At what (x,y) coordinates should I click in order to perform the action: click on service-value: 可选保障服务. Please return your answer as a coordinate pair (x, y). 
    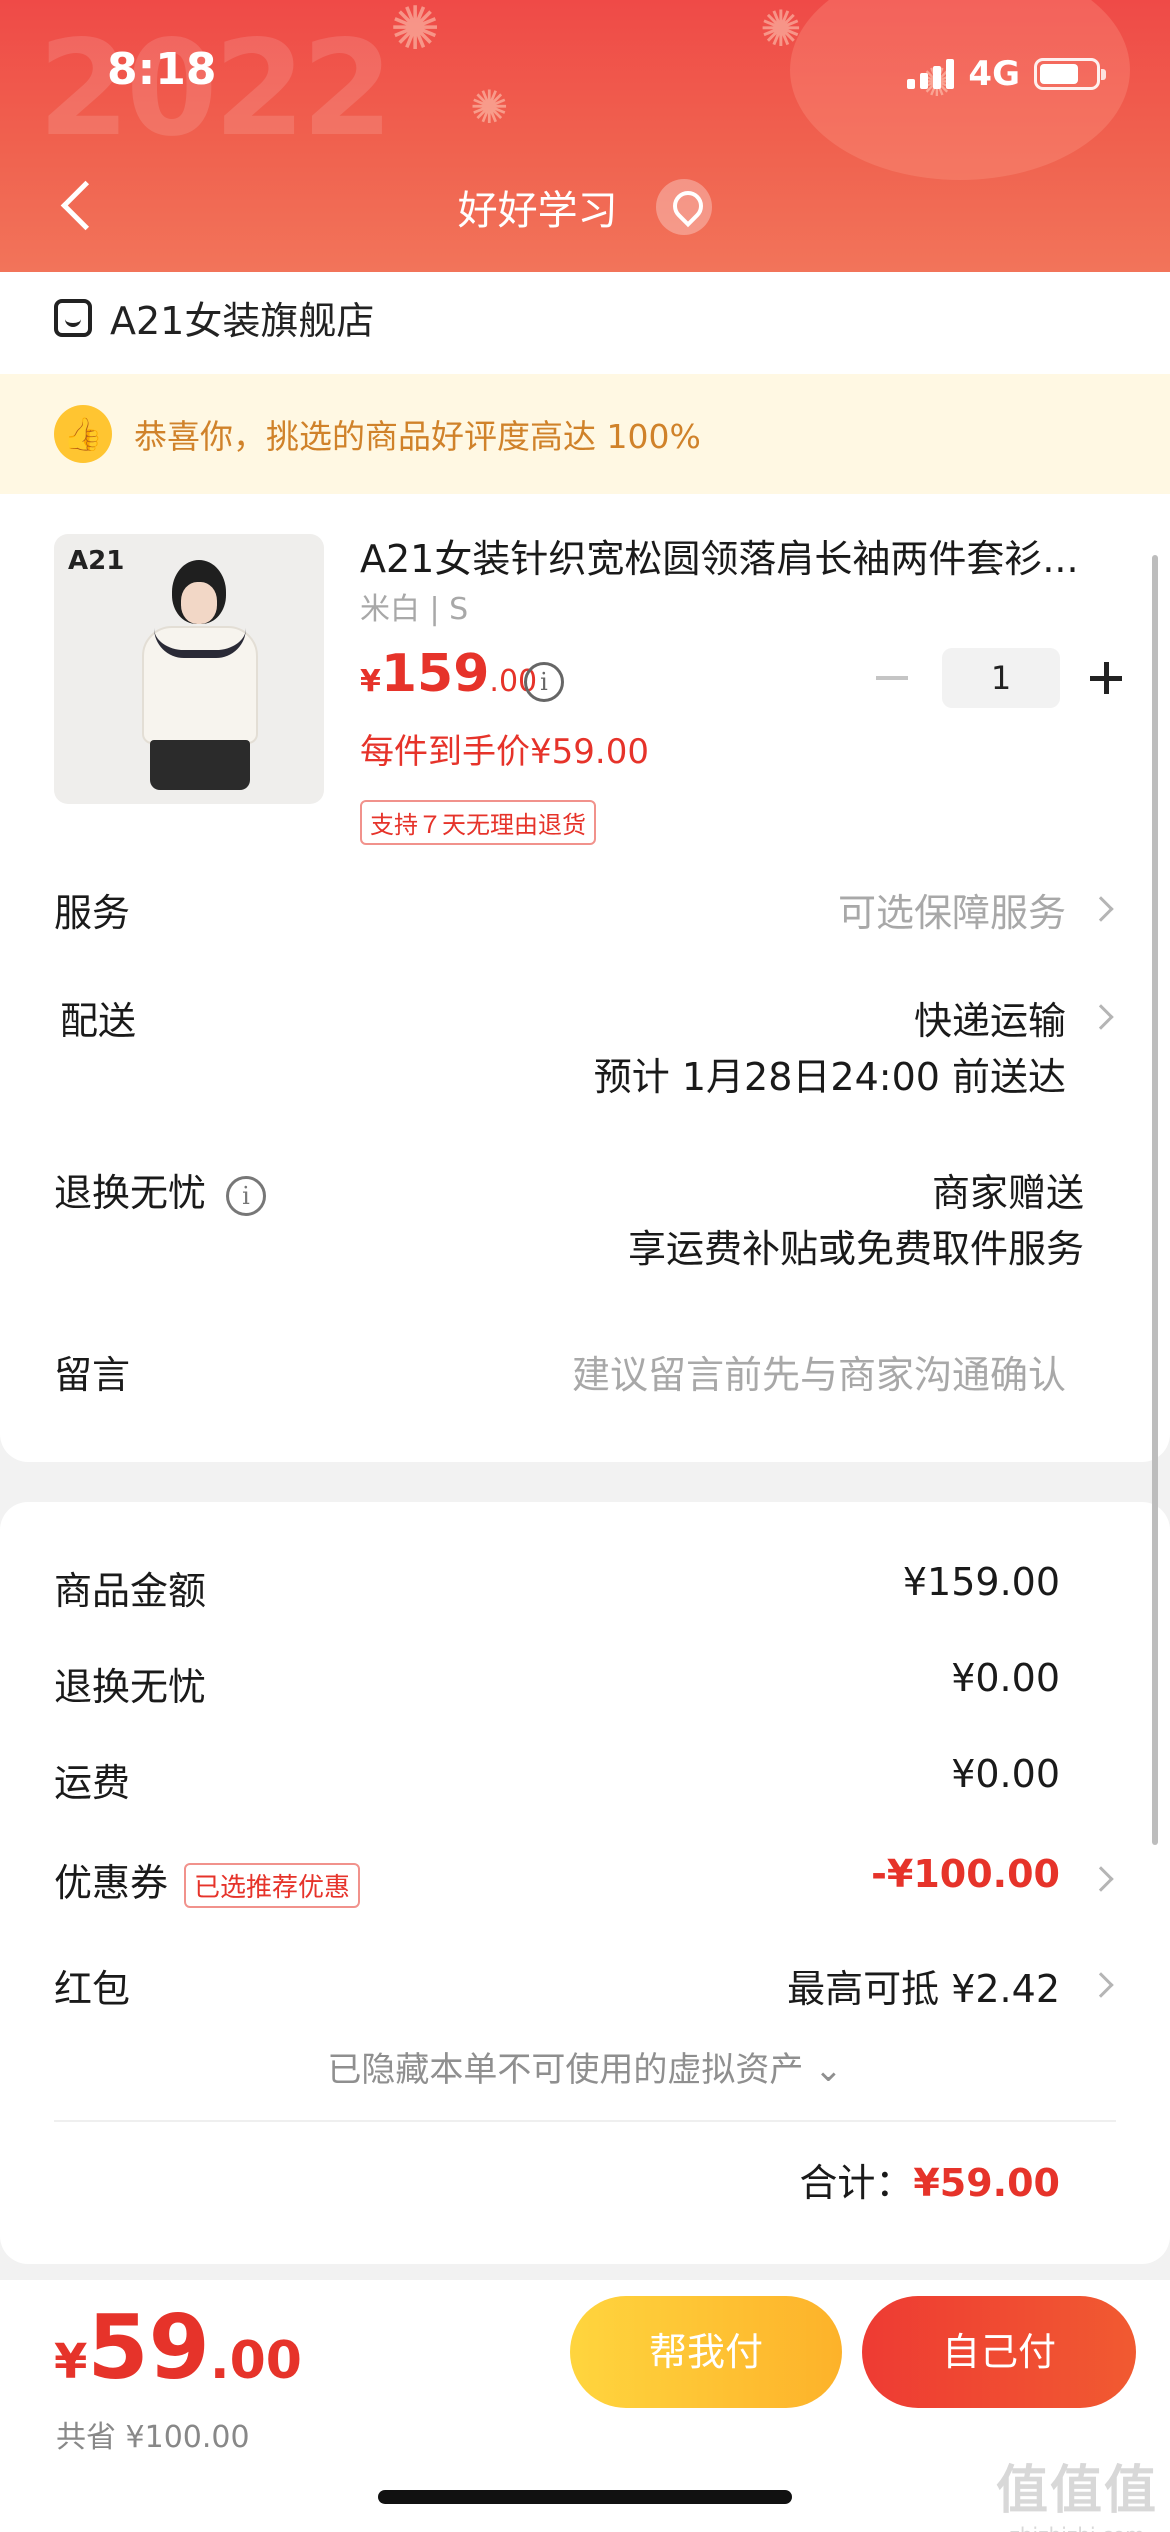
    Looking at the image, I should click on (952, 909).